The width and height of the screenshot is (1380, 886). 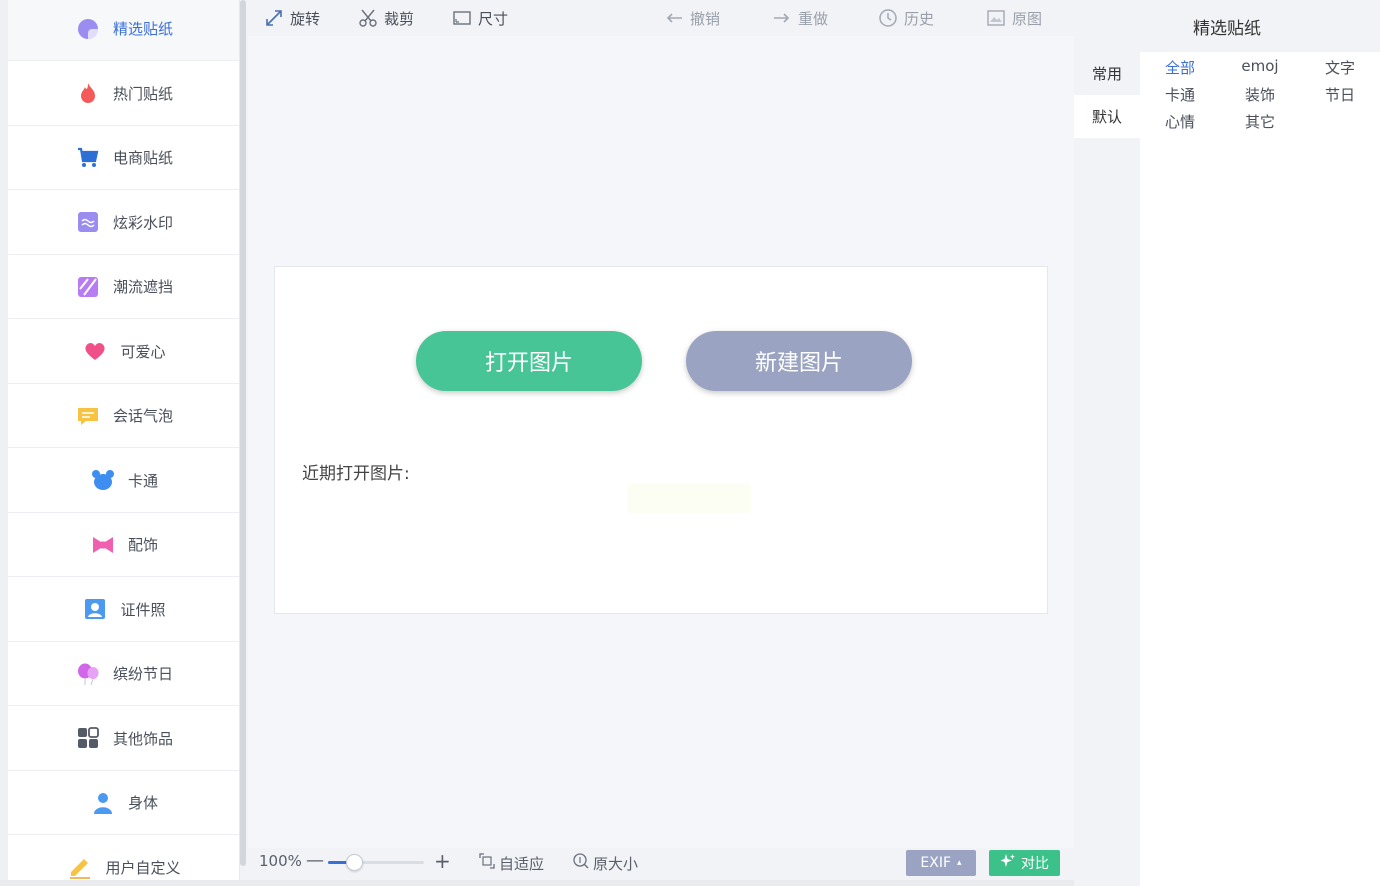 I want to click on compare-button: 对比, so click(x=1024, y=863).